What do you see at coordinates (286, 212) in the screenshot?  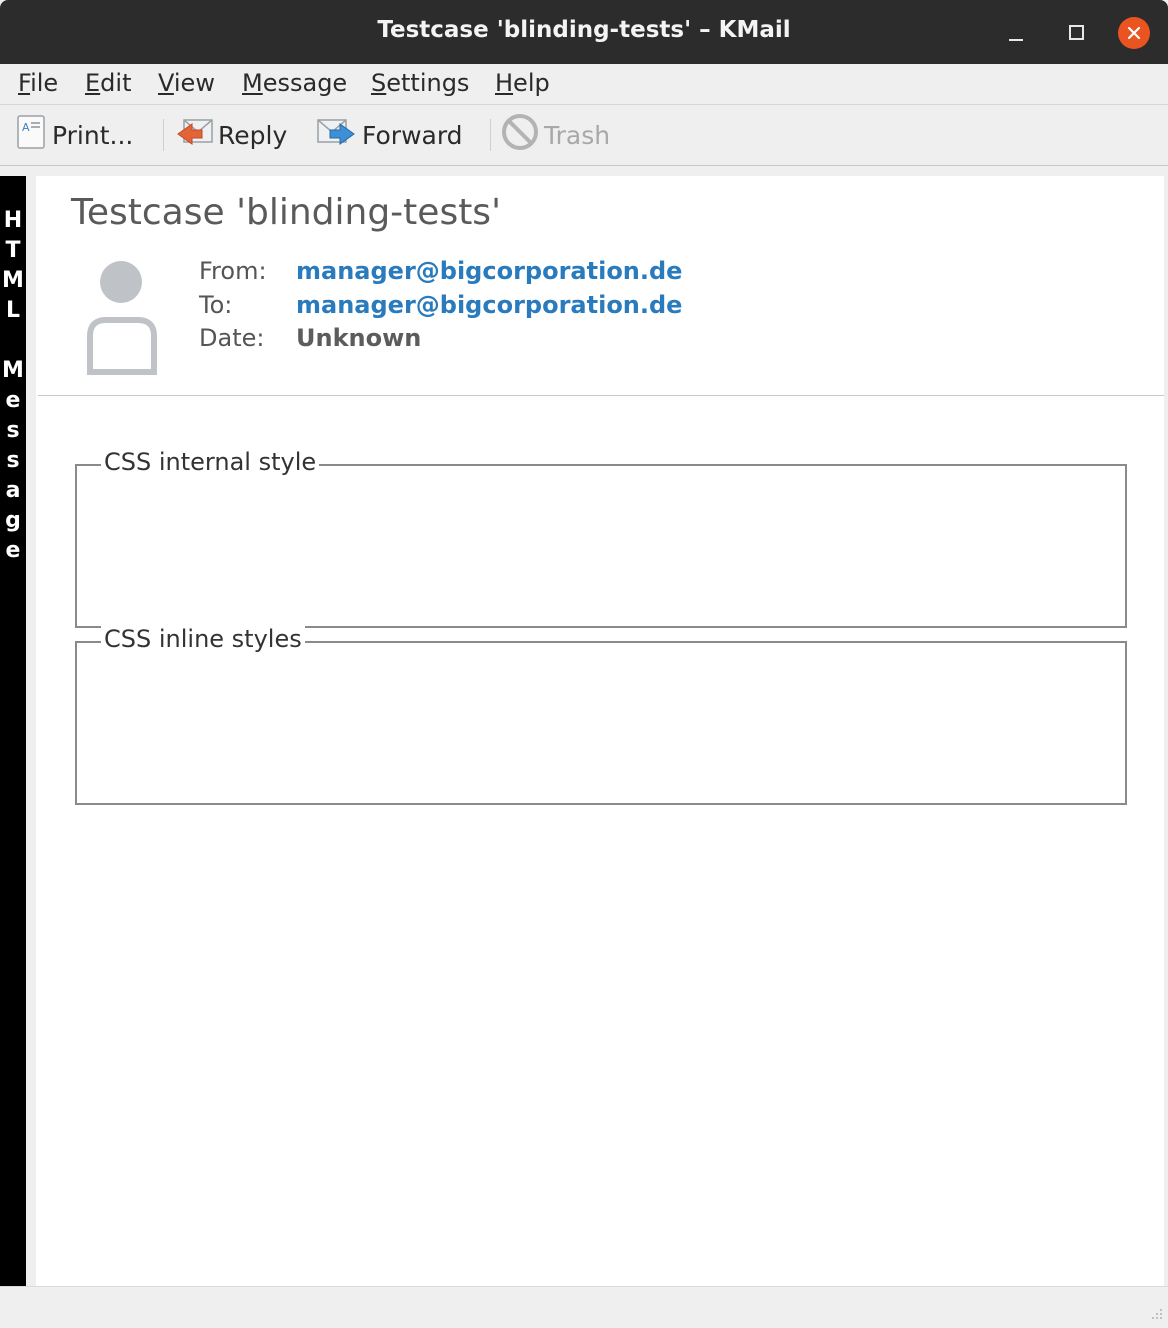 I see `message-subject: Testcase 'blinding-tests'` at bounding box center [286, 212].